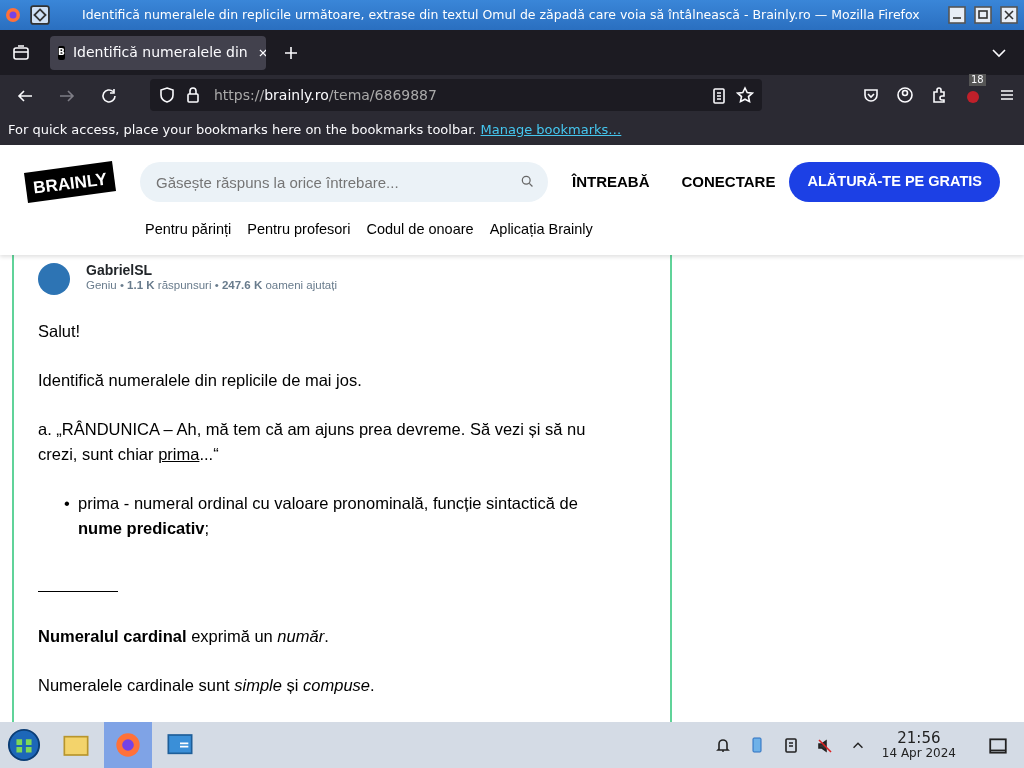 Image resolution: width=1024 pixels, height=768 pixels. What do you see at coordinates (328, 516) in the screenshot?
I see `bullet-item: prima - numeral ordinal cu valoare pronominală, funcție sintactică de nume predicativ;` at bounding box center [328, 516].